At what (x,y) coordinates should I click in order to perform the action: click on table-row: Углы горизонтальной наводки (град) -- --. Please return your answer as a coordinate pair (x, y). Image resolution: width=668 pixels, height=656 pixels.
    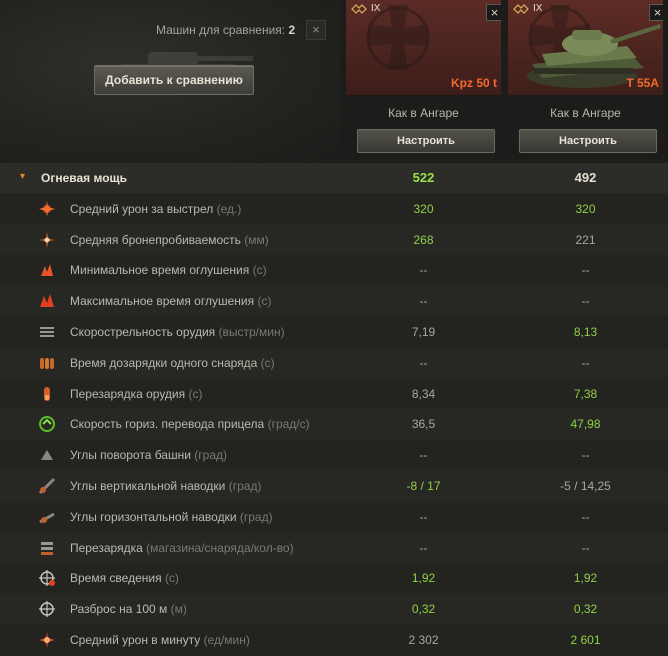
    Looking at the image, I should click on (334, 517).